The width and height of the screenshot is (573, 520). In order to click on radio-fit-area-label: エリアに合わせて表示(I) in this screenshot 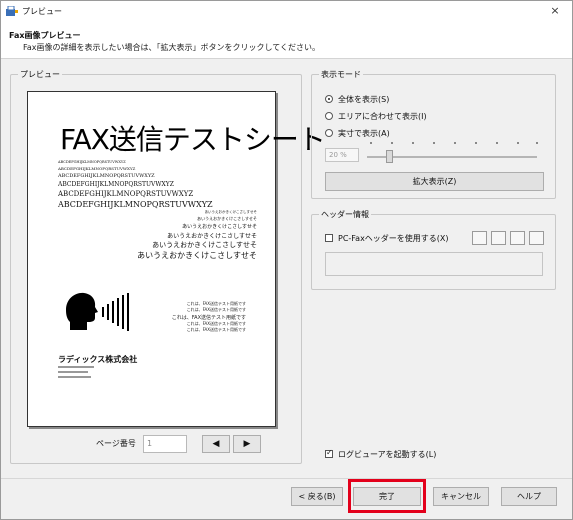, I will do `click(382, 116)`.